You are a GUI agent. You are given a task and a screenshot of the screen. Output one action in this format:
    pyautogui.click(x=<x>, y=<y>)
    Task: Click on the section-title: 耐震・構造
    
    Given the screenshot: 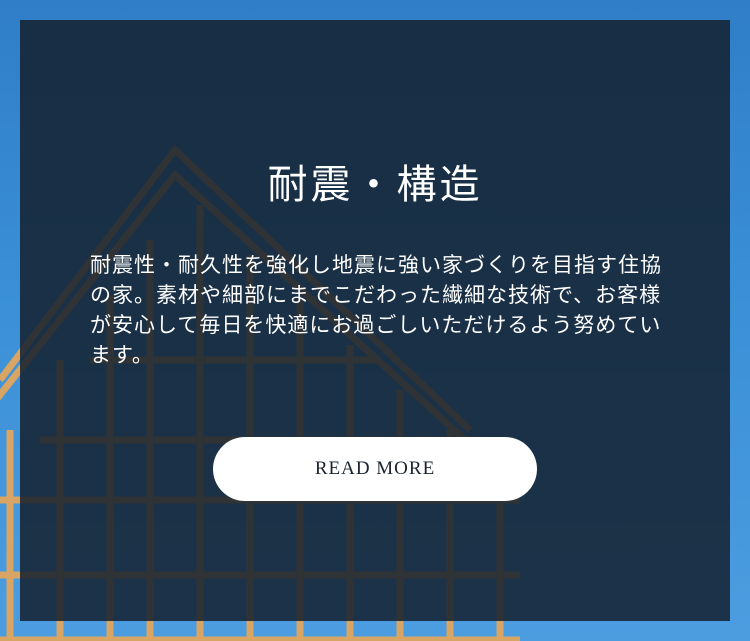 What is the action you would take?
    pyautogui.click(x=375, y=185)
    